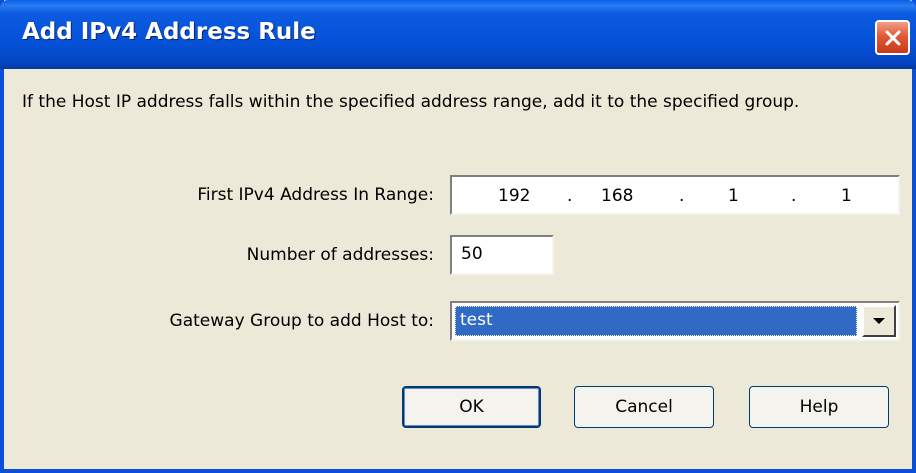 The height and width of the screenshot is (473, 916). What do you see at coordinates (301, 321) in the screenshot?
I see `group-label: Gateway Group to add Host to:` at bounding box center [301, 321].